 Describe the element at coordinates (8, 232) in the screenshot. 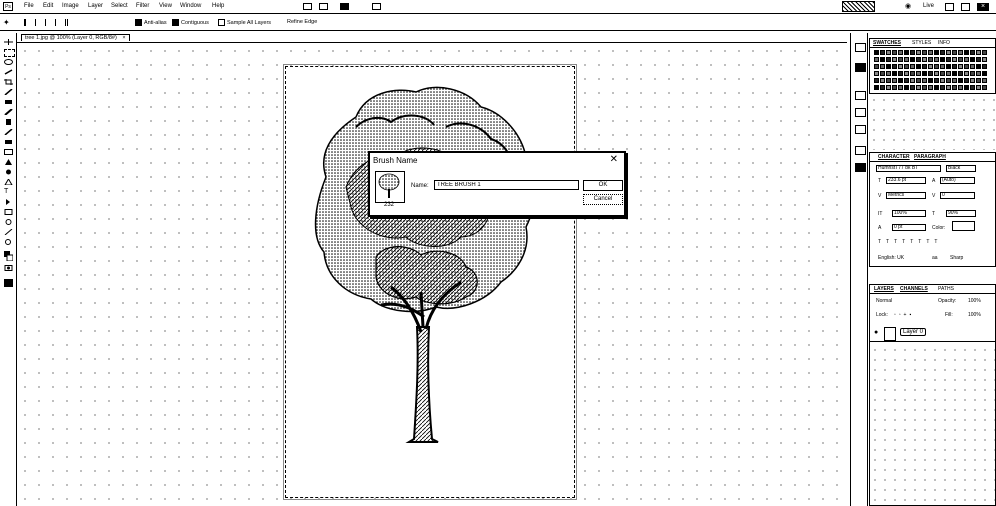

I see `hand-tool-icon` at that location.